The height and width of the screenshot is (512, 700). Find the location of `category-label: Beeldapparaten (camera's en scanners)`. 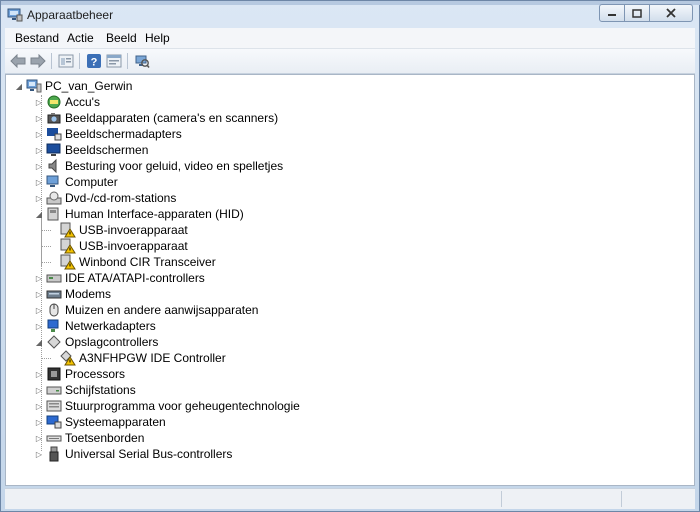

category-label: Beeldapparaten (camera's en scanners) is located at coordinates (172, 118).